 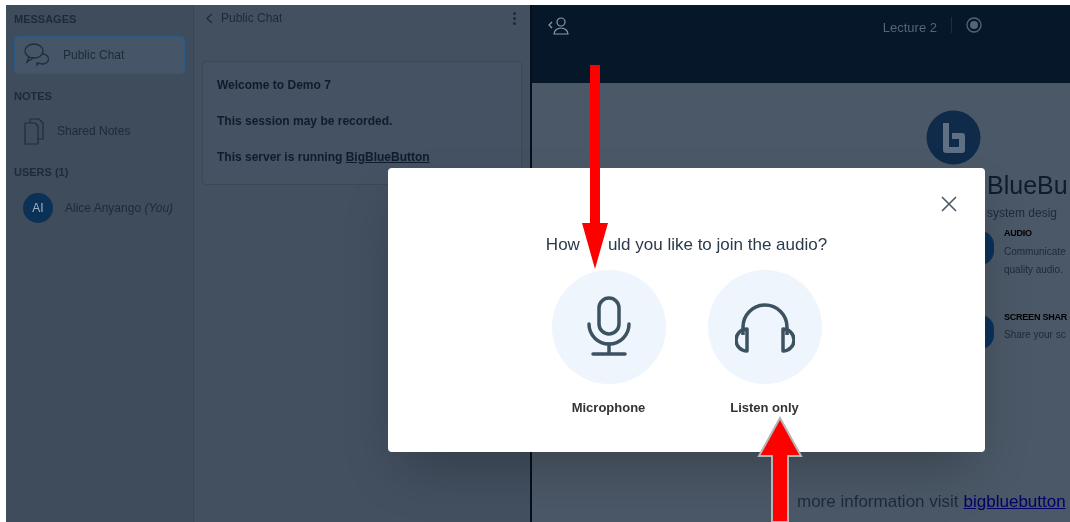 I want to click on microphone-icon, so click(x=608, y=326).